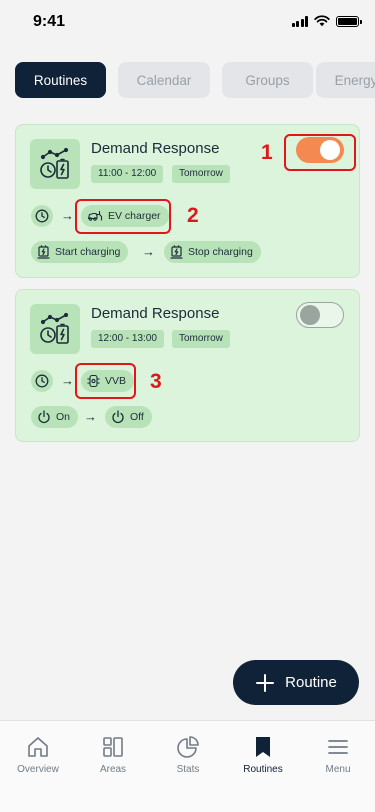 This screenshot has width=375, height=812. Describe the element at coordinates (299, 21) in the screenshot. I see `cellular-signal-icon` at that location.